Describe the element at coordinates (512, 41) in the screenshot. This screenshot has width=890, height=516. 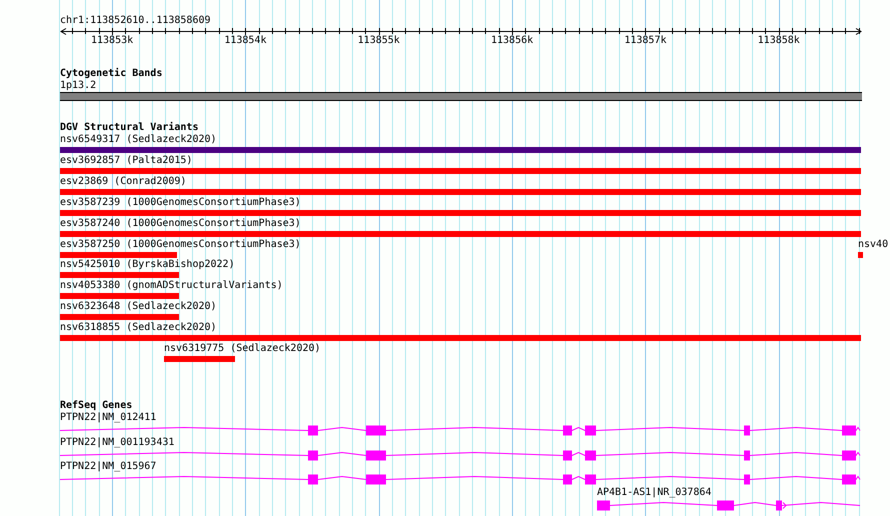
I see `tick-label: 113856k` at that location.